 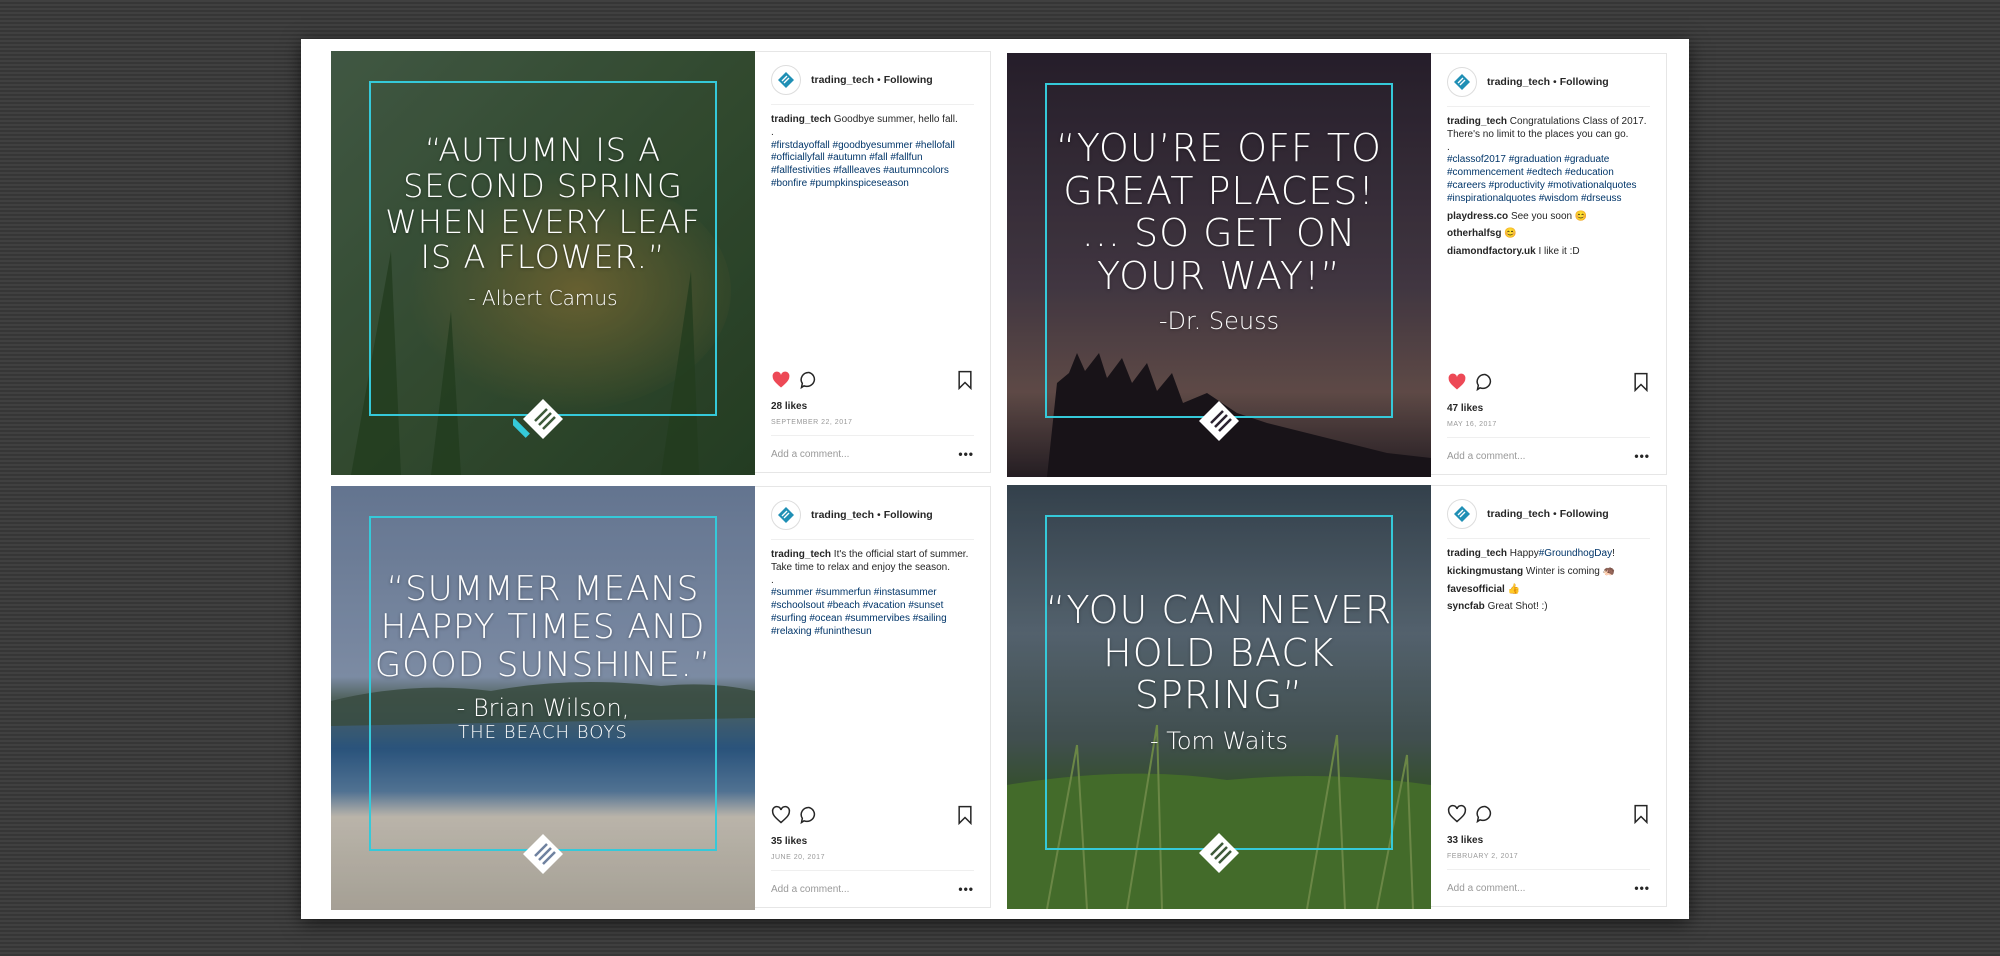 I want to click on post-date: FEBRUARY 2, 2017, so click(x=1483, y=856).